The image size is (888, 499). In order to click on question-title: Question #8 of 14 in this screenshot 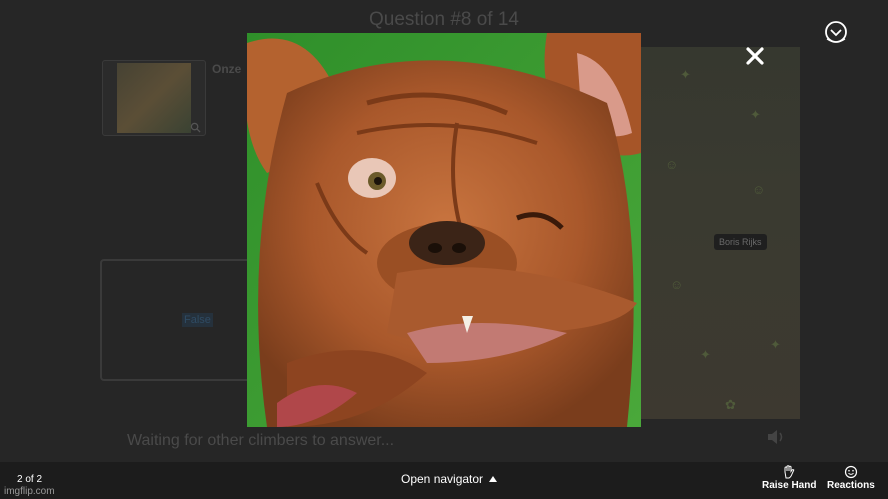, I will do `click(444, 19)`.